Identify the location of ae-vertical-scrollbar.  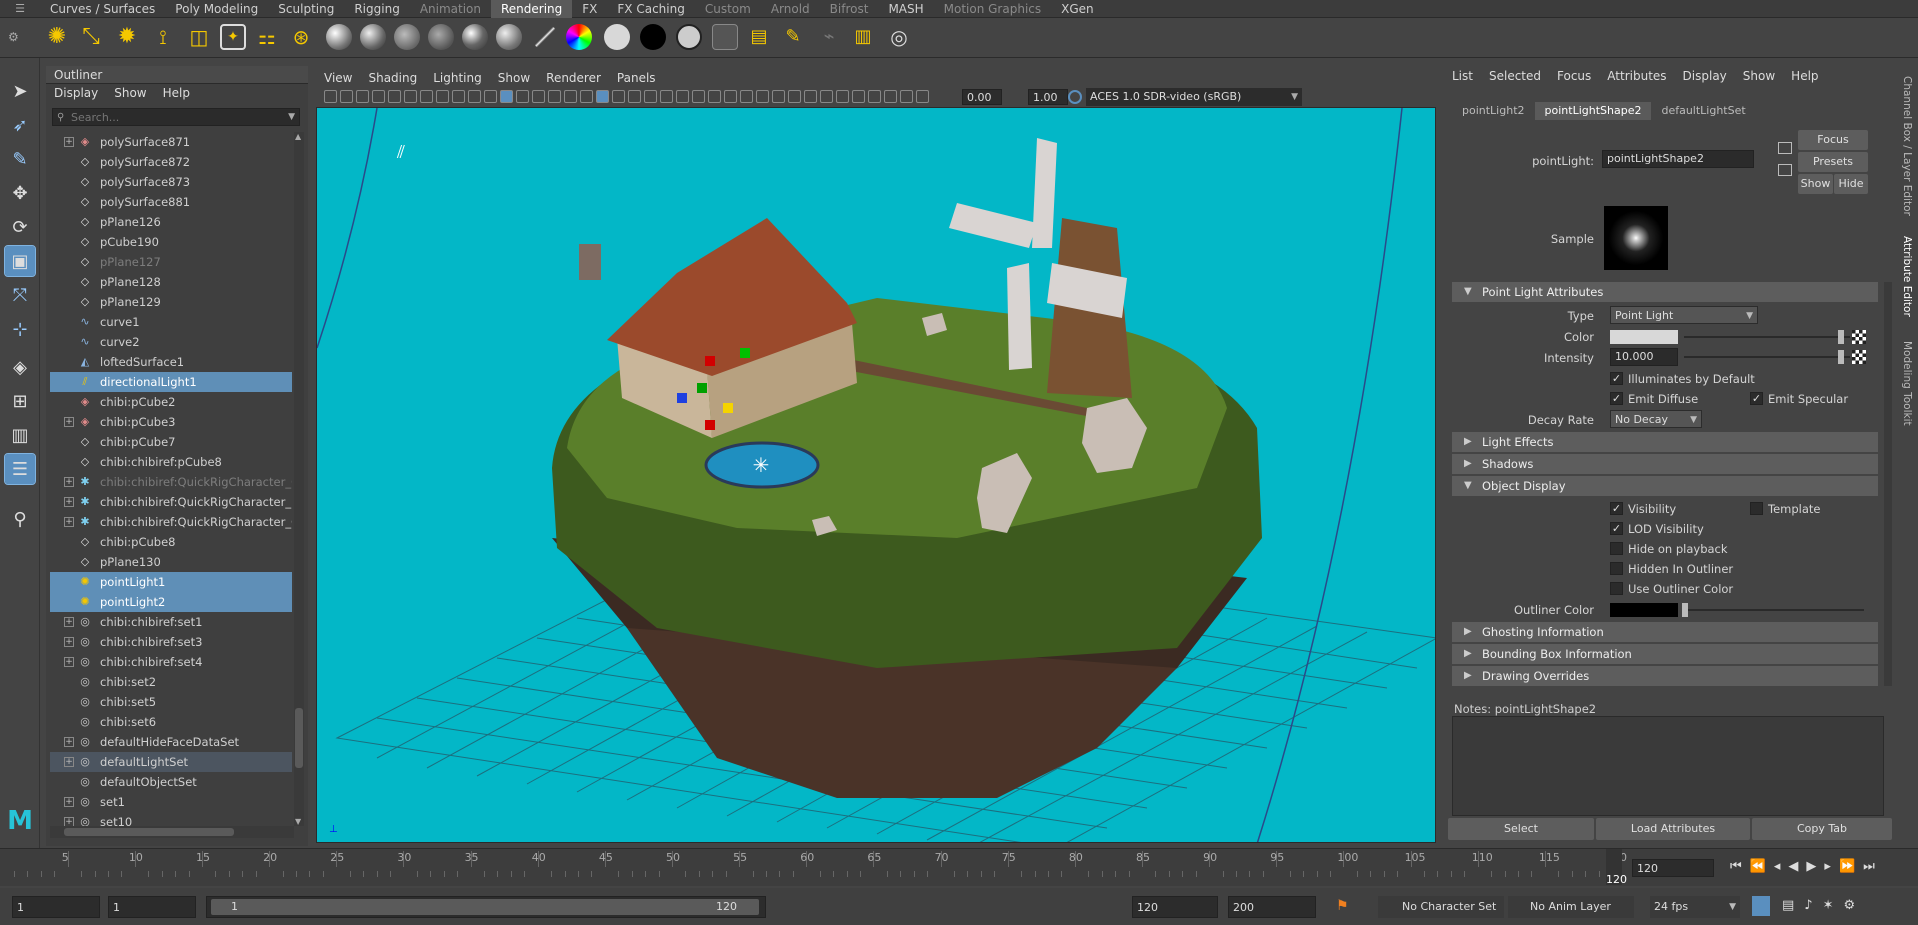
(1888, 484).